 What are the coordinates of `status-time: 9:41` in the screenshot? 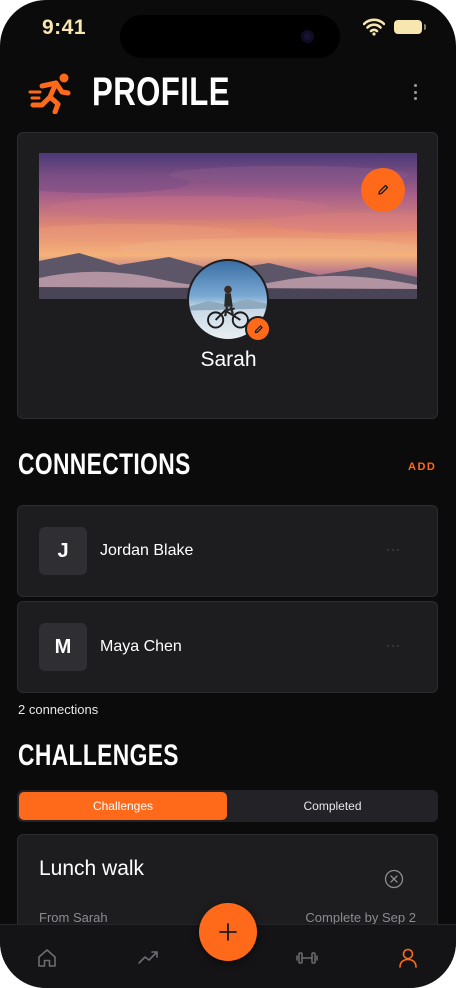 It's located at (64, 27).